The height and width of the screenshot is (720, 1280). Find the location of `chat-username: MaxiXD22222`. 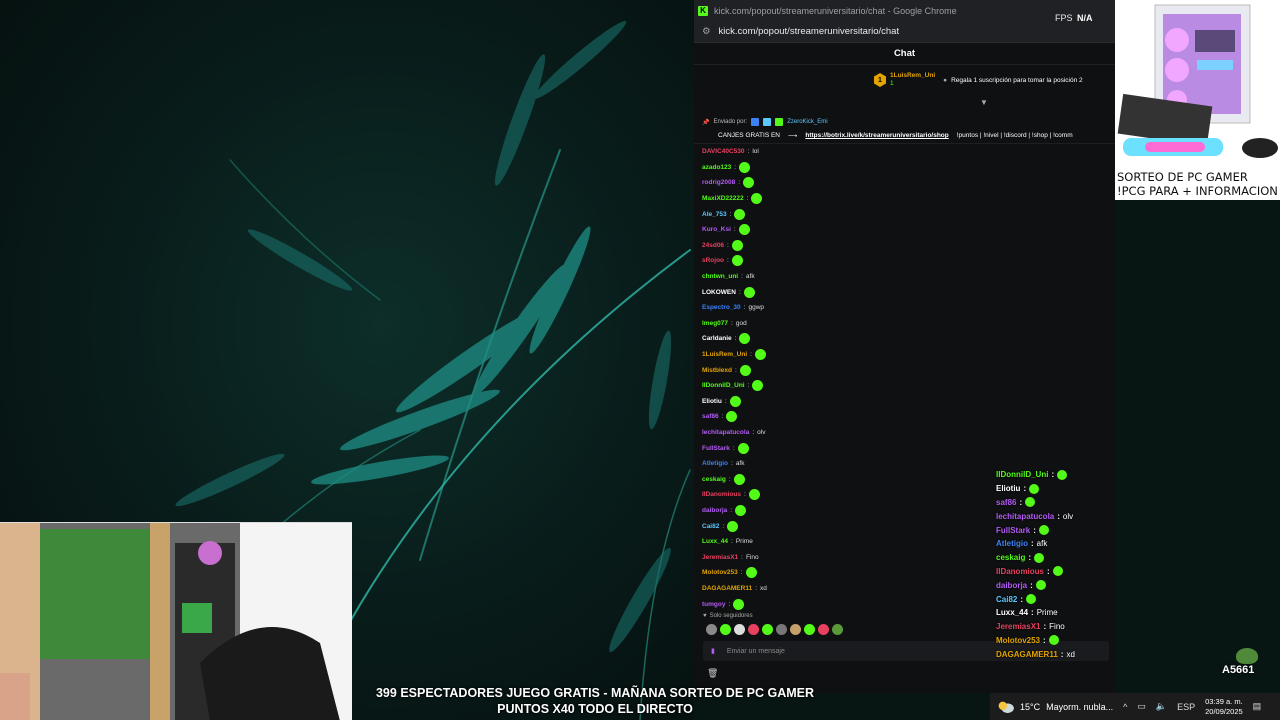

chat-username: MaxiXD22222 is located at coordinates (723, 198).